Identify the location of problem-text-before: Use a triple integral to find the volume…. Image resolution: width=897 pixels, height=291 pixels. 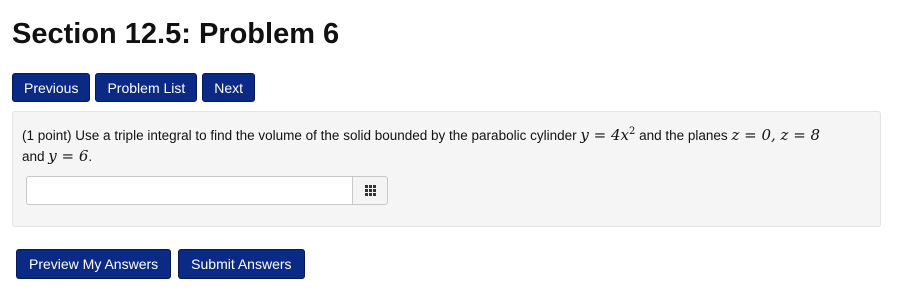
(326, 135).